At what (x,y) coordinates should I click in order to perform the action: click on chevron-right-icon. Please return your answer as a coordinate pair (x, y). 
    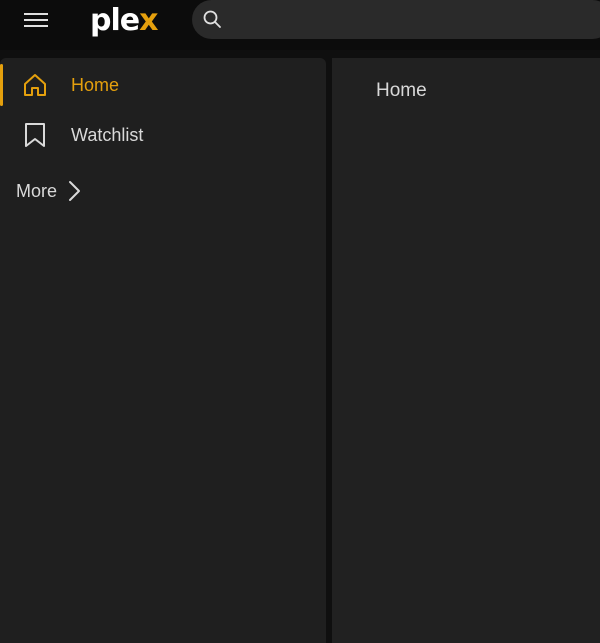
    Looking at the image, I should click on (75, 191).